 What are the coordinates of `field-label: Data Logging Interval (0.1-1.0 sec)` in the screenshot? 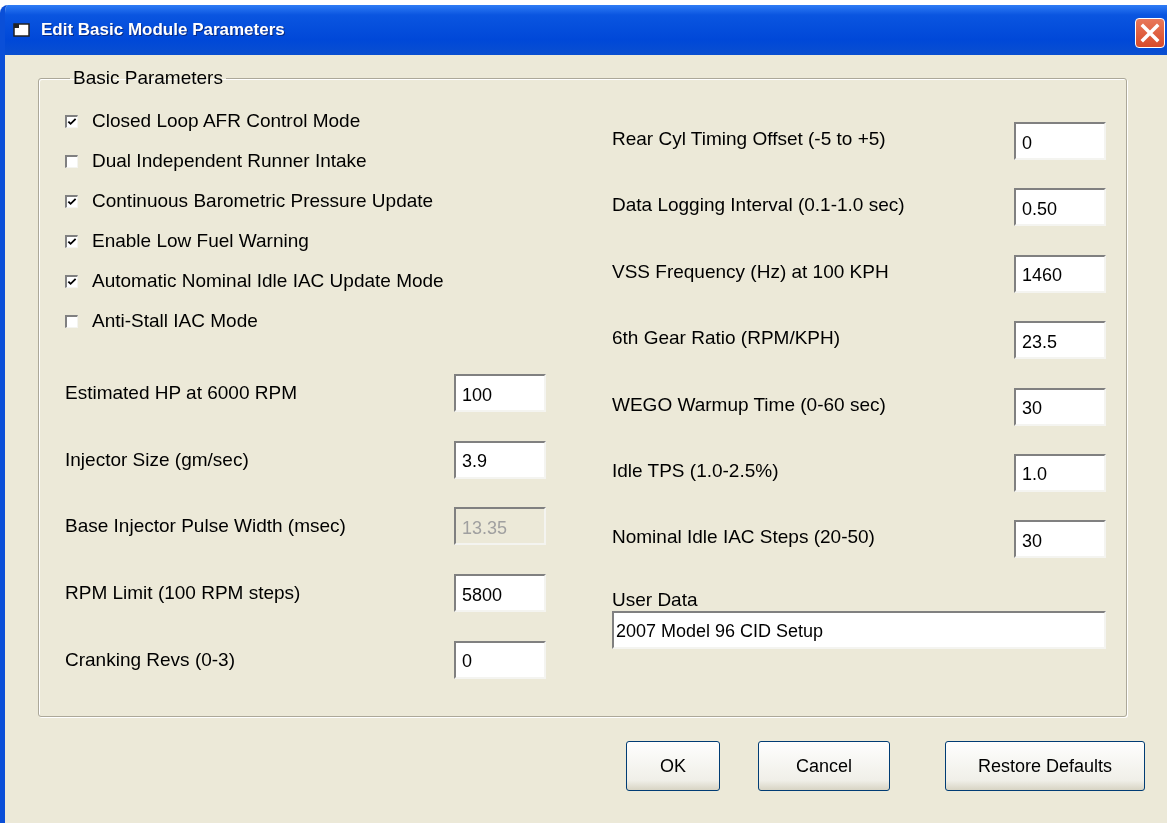 It's located at (758, 205).